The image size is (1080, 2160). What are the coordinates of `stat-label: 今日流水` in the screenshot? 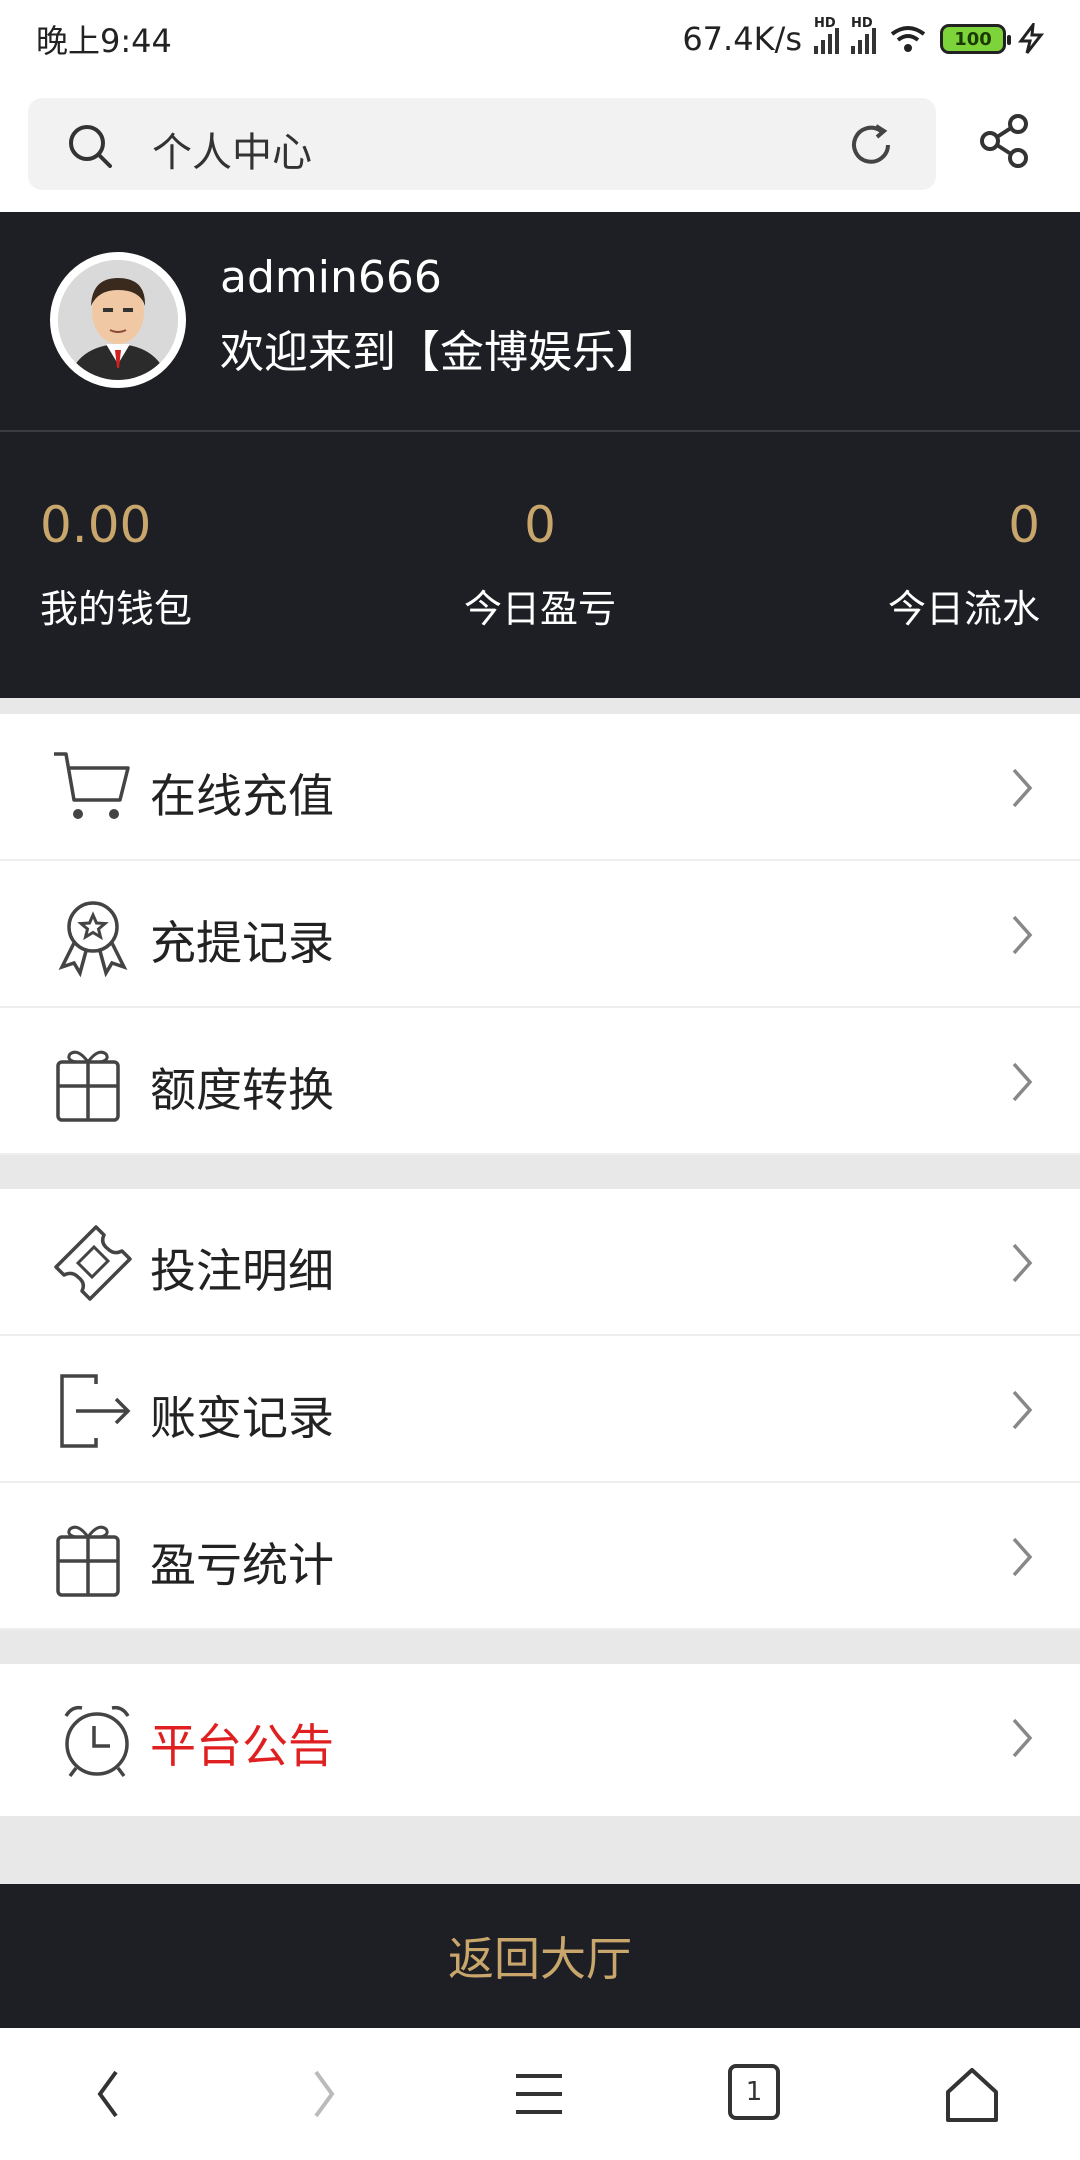 It's located at (963, 609).